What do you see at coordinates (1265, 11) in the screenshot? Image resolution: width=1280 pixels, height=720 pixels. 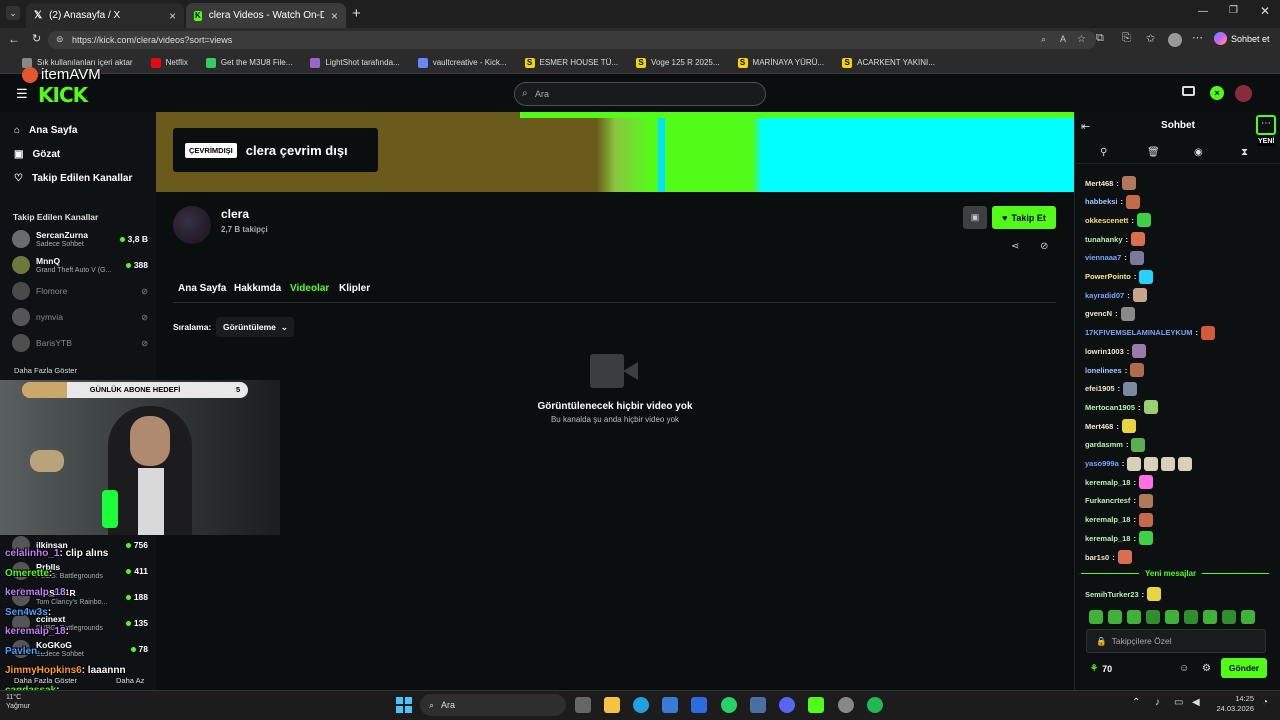 I see `window-close-icon: ✕` at bounding box center [1265, 11].